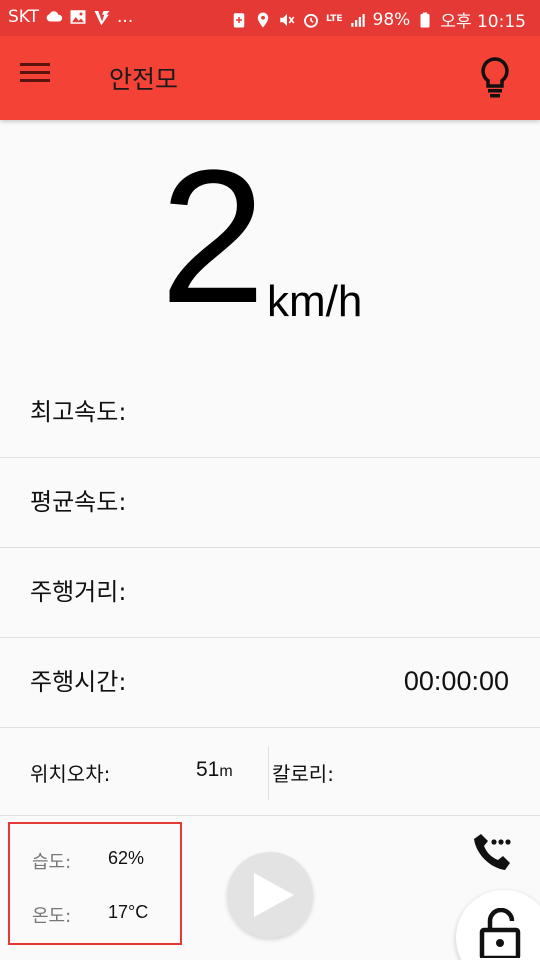 This screenshot has width=540, height=960. I want to click on menu-button, so click(42, 78).